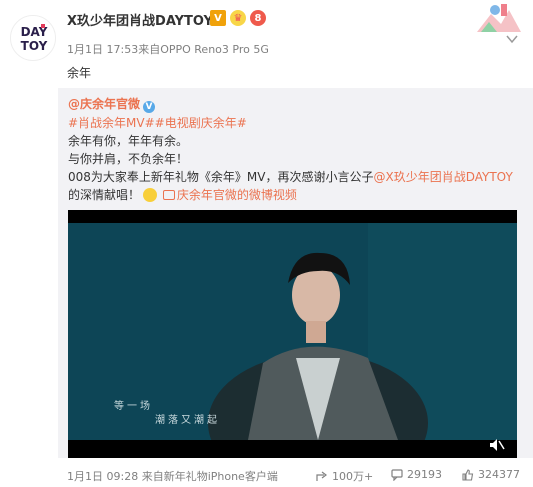 The height and width of the screenshot is (487, 533). I want to click on avatar: DAY TOY, so click(33, 38).